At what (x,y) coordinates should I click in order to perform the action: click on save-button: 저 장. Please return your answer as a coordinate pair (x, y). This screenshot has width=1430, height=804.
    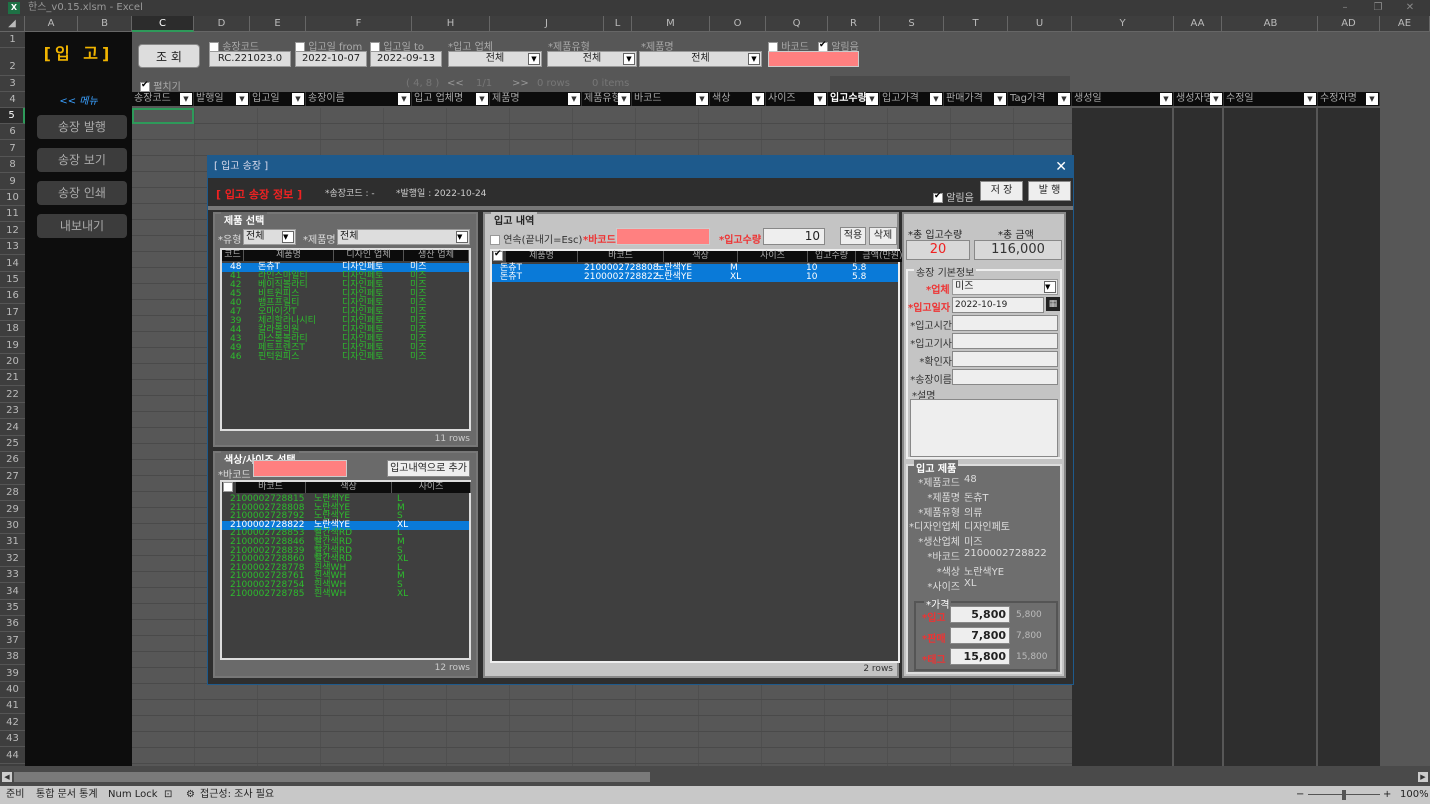
    Looking at the image, I should click on (1001, 191).